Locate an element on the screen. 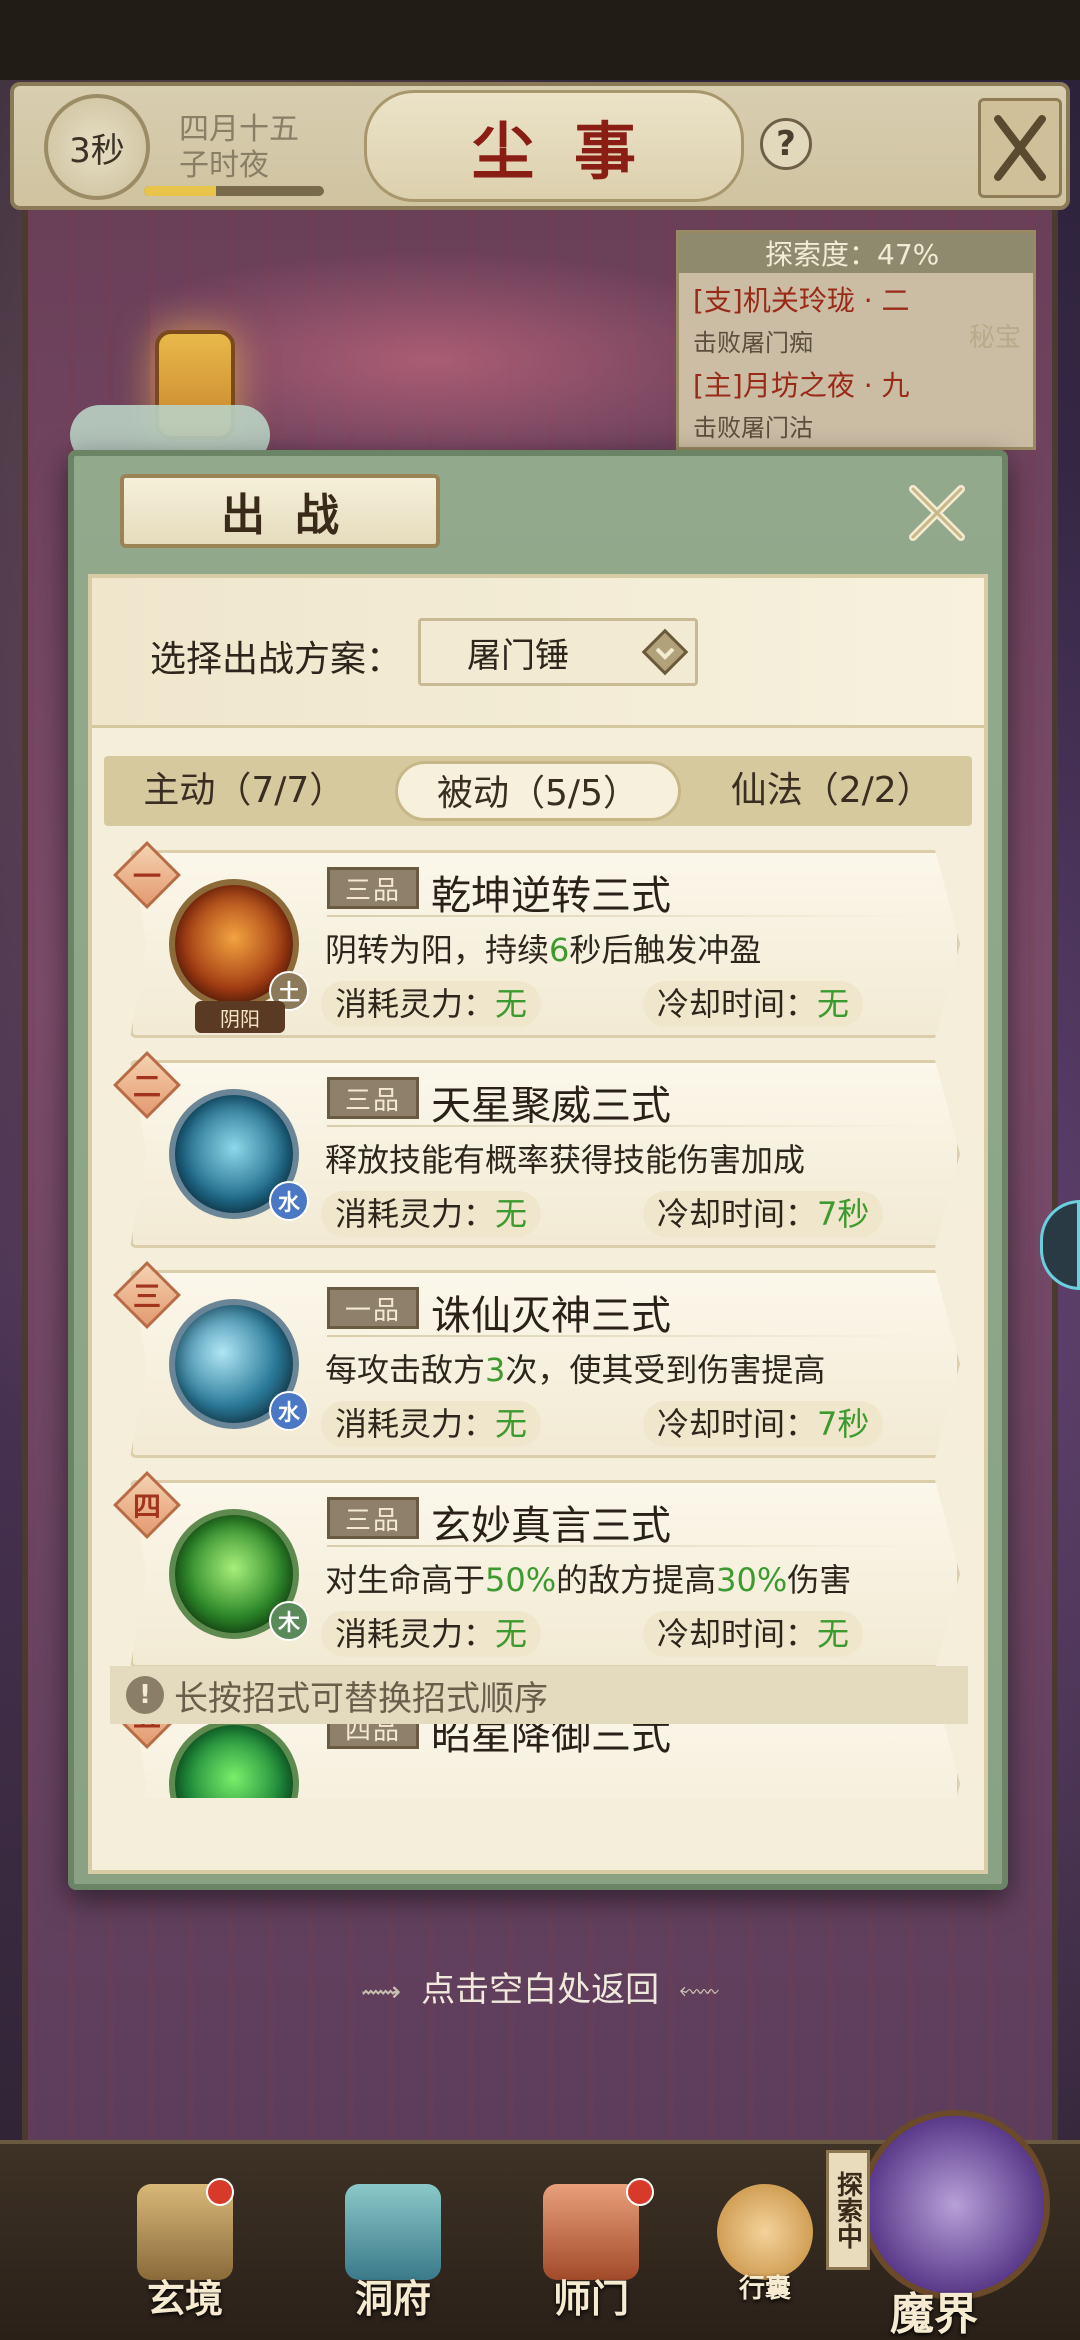 This screenshot has height=2340, width=1080. cooldown: 冷却时间：7秒 is located at coordinates (763, 1424).